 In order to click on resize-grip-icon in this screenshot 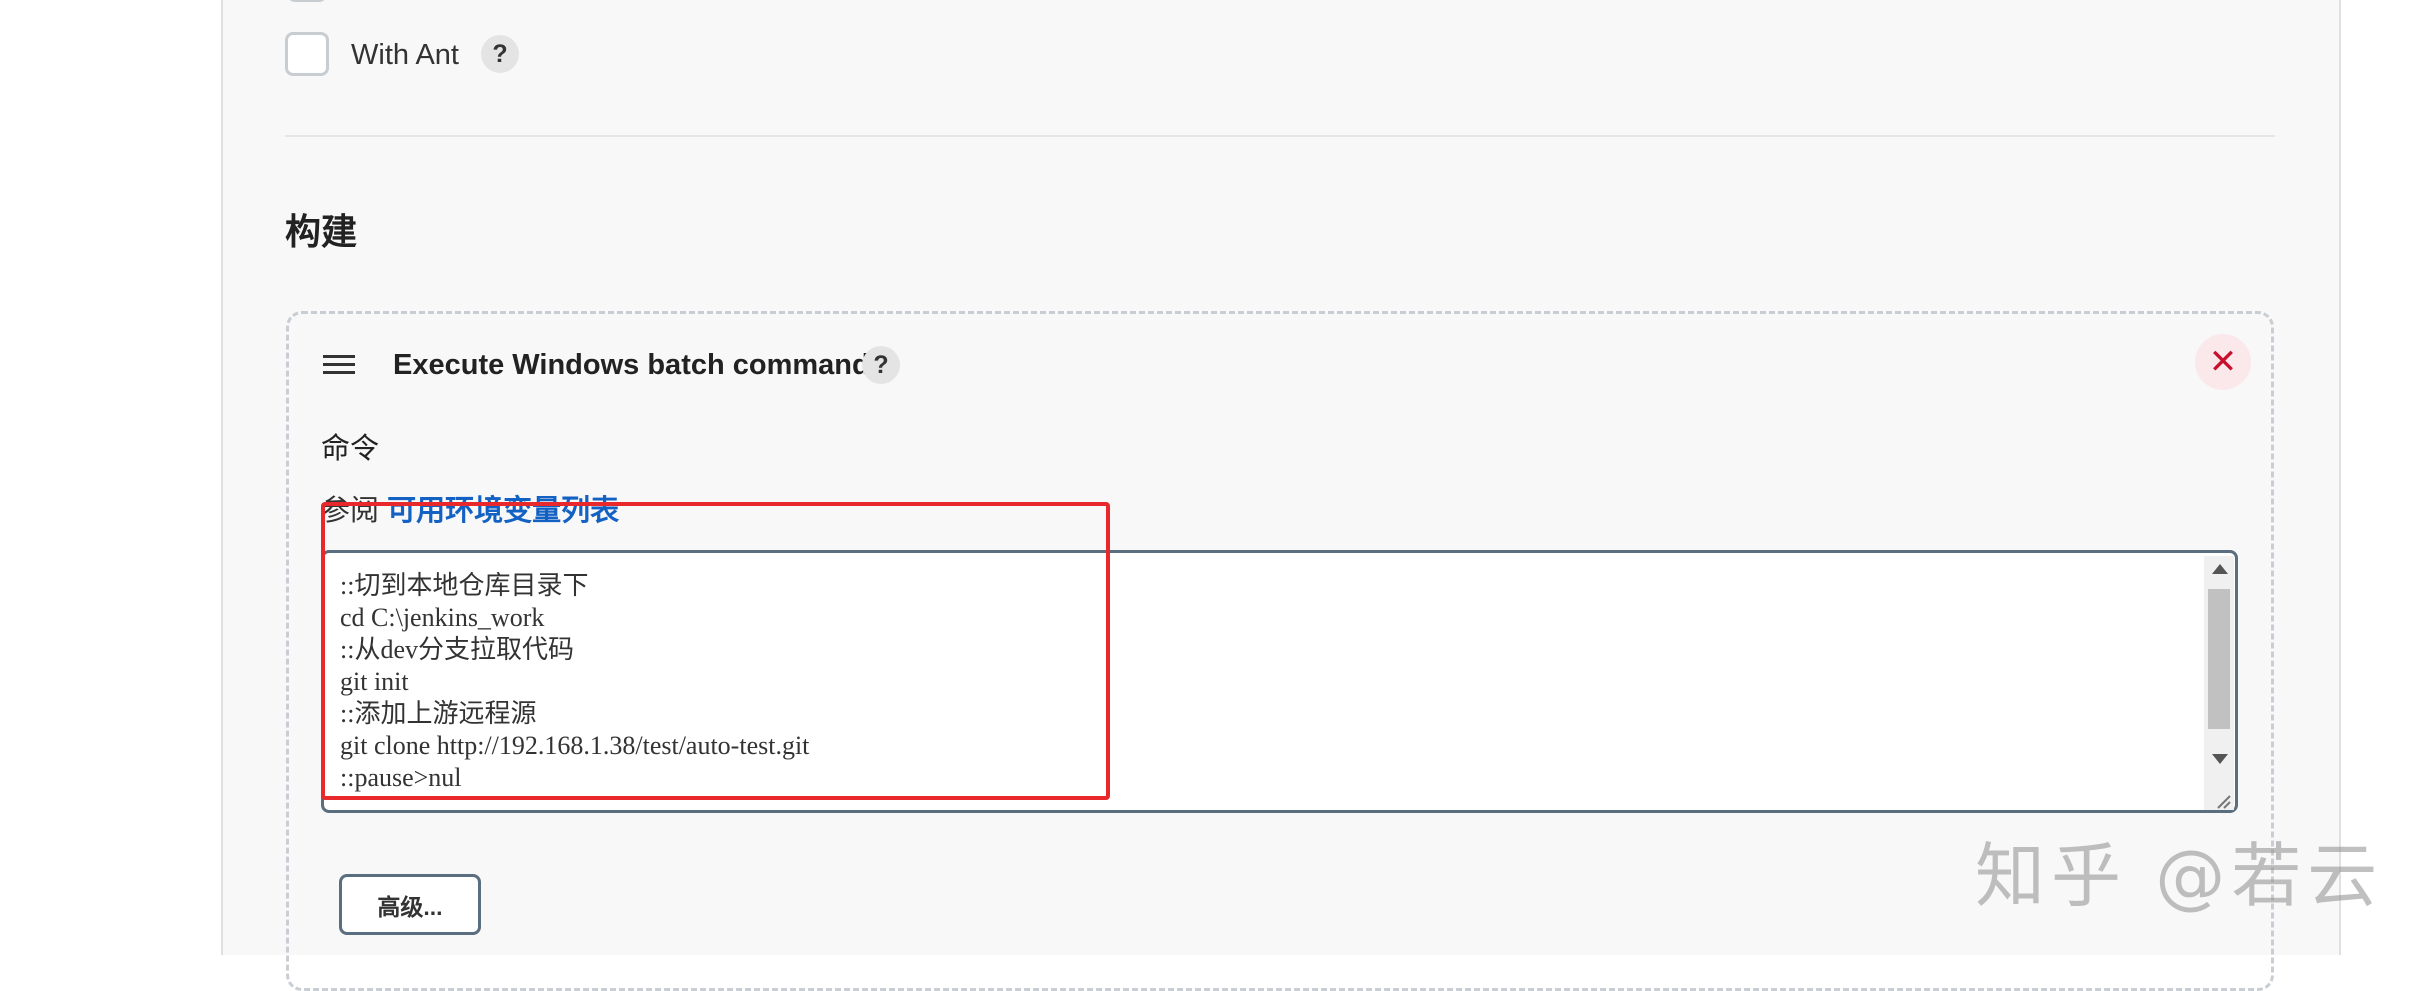, I will do `click(2223, 801)`.